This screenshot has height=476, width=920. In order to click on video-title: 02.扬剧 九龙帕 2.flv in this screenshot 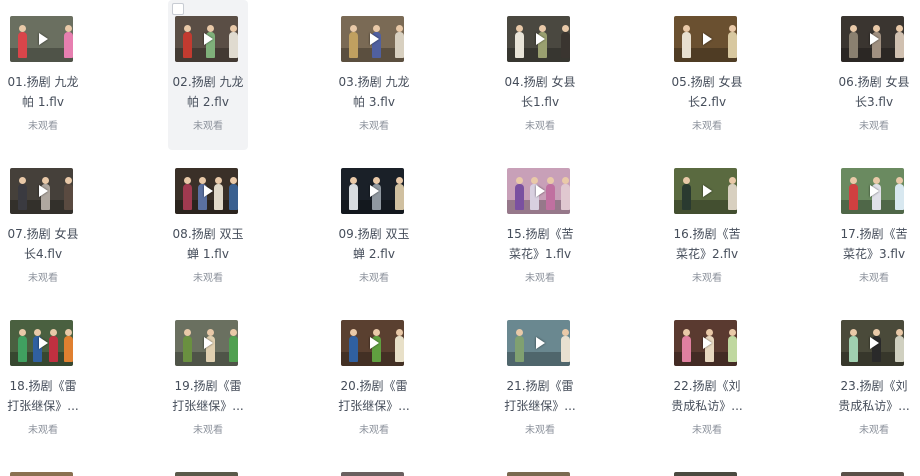, I will do `click(208, 92)`.